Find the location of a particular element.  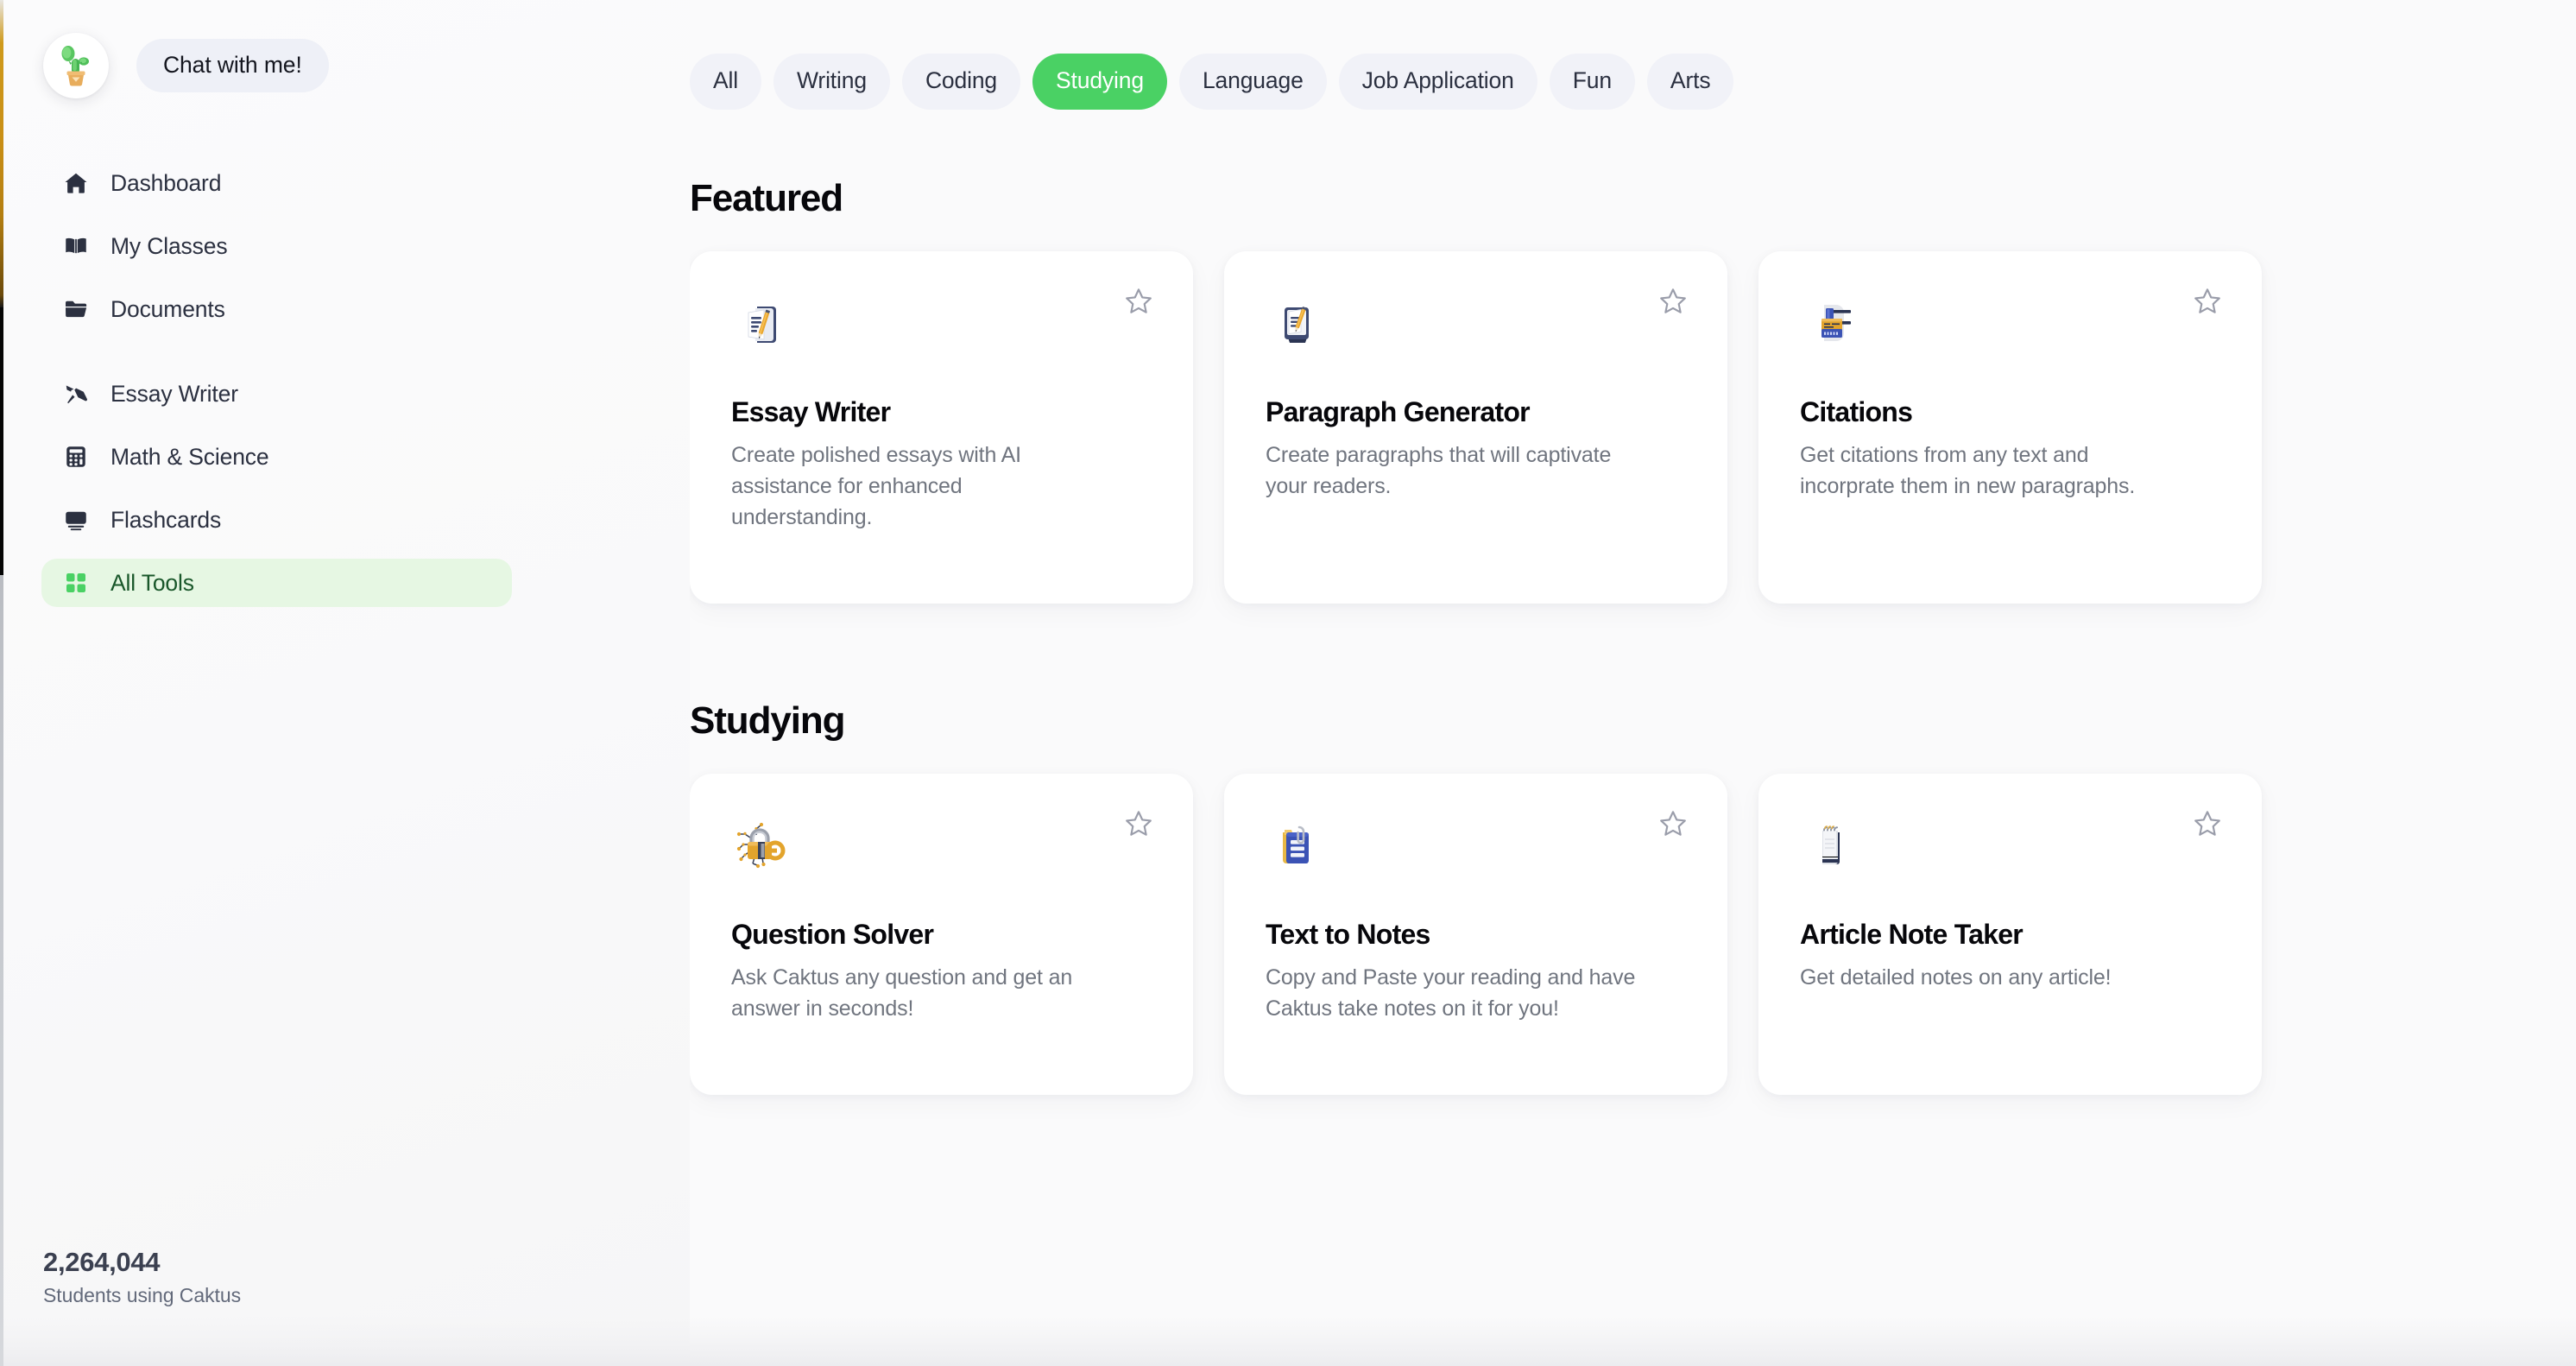

cactus-plant-icon is located at coordinates (76, 65).